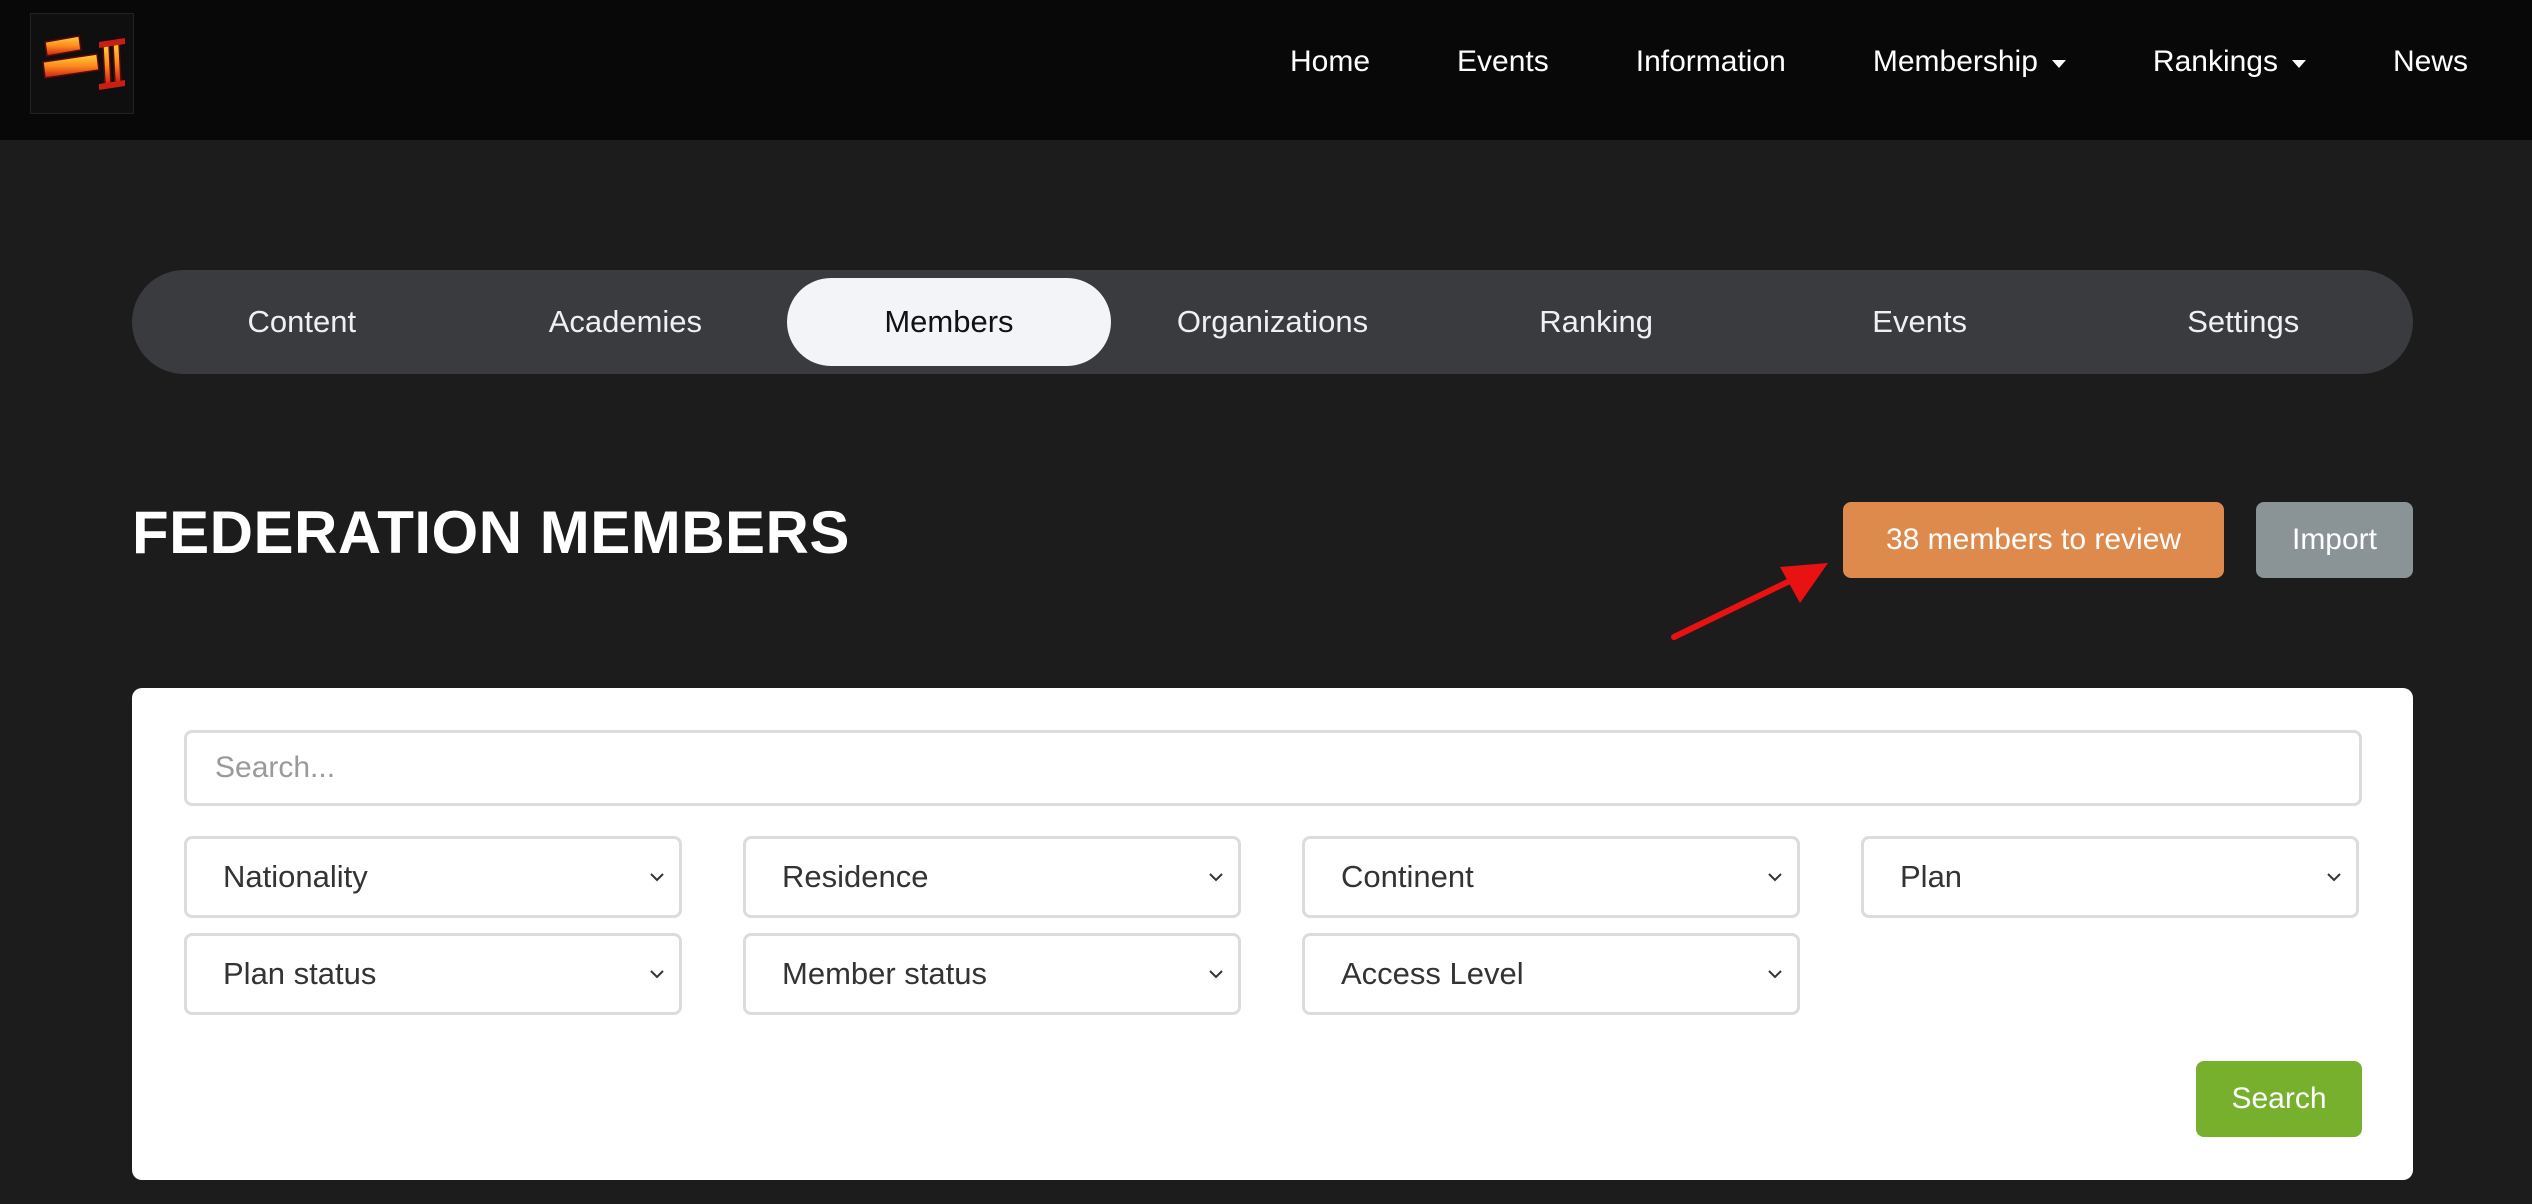 This screenshot has height=1204, width=2532. What do you see at coordinates (1955, 61) in the screenshot?
I see `nav-membership-label: Membership` at bounding box center [1955, 61].